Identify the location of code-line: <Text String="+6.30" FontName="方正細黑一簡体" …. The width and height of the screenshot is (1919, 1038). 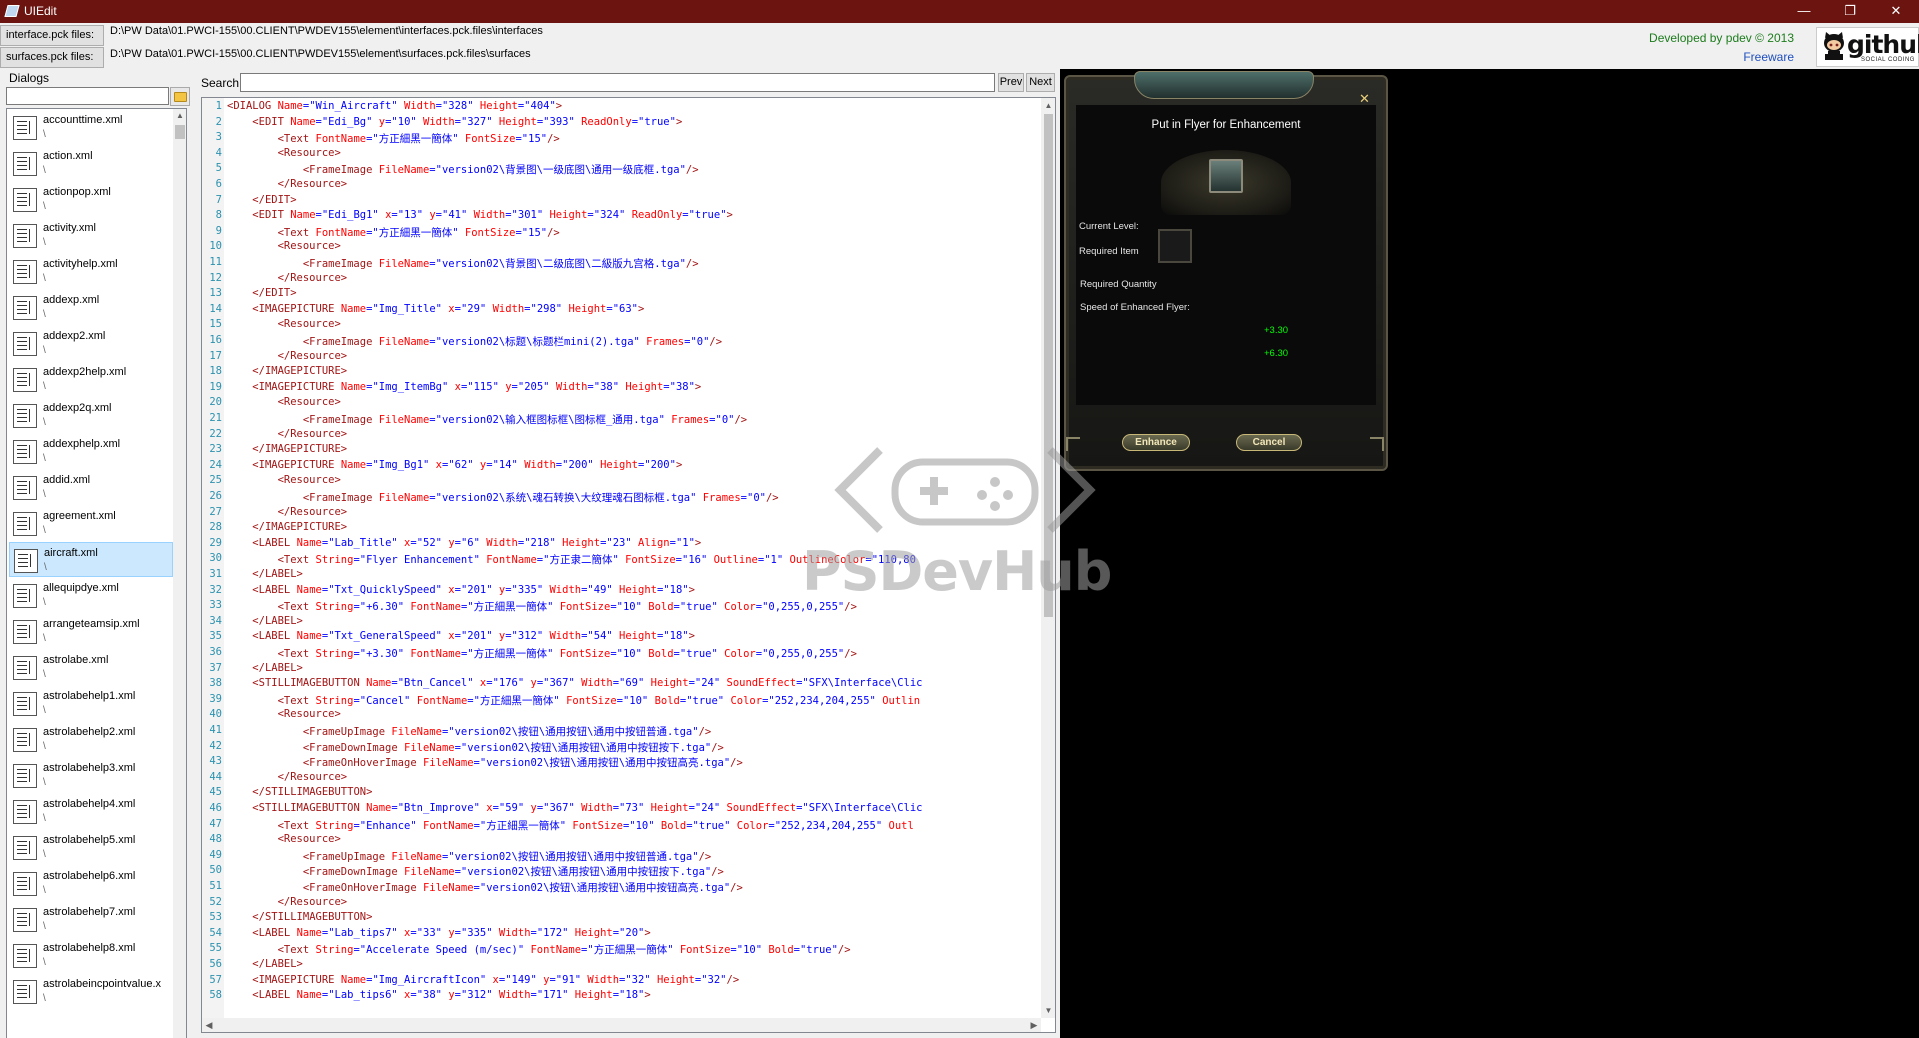
(542, 606).